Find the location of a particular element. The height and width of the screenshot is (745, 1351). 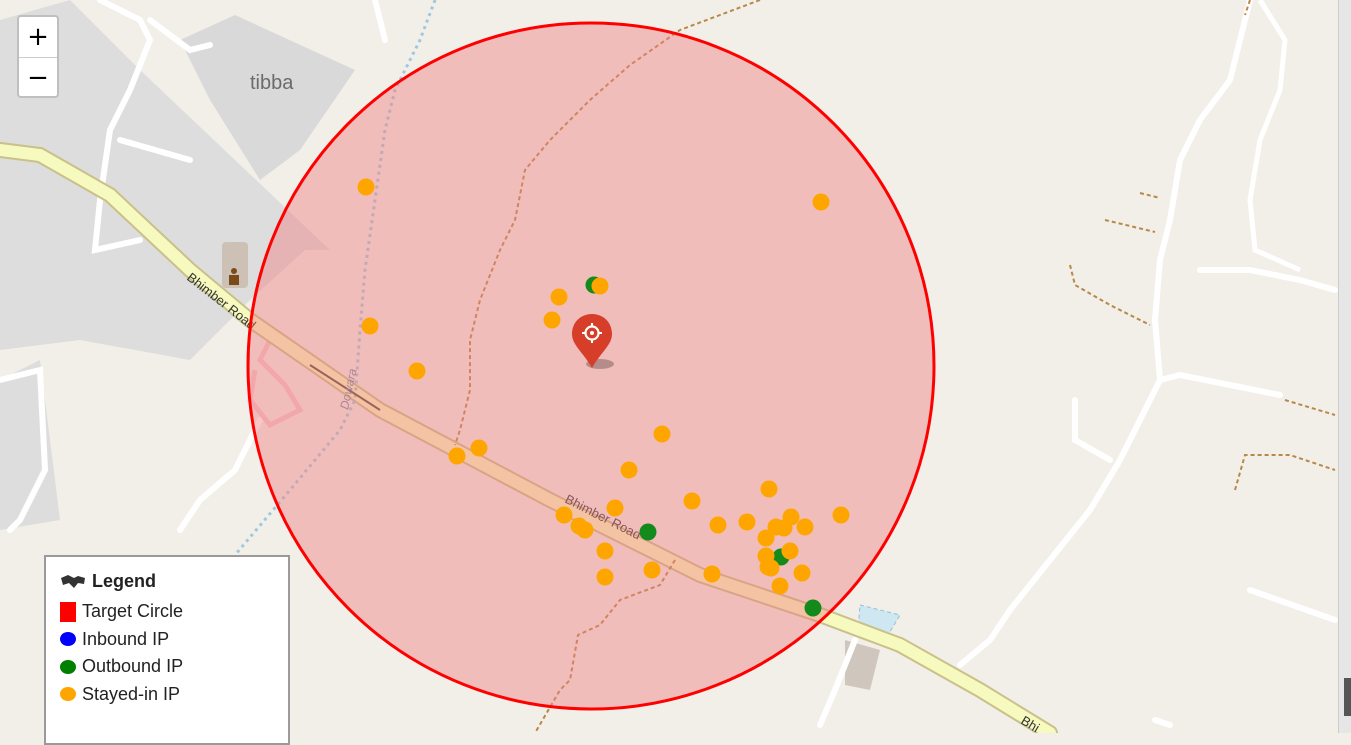

legend-label: Stayed-in IP is located at coordinates (131, 693).